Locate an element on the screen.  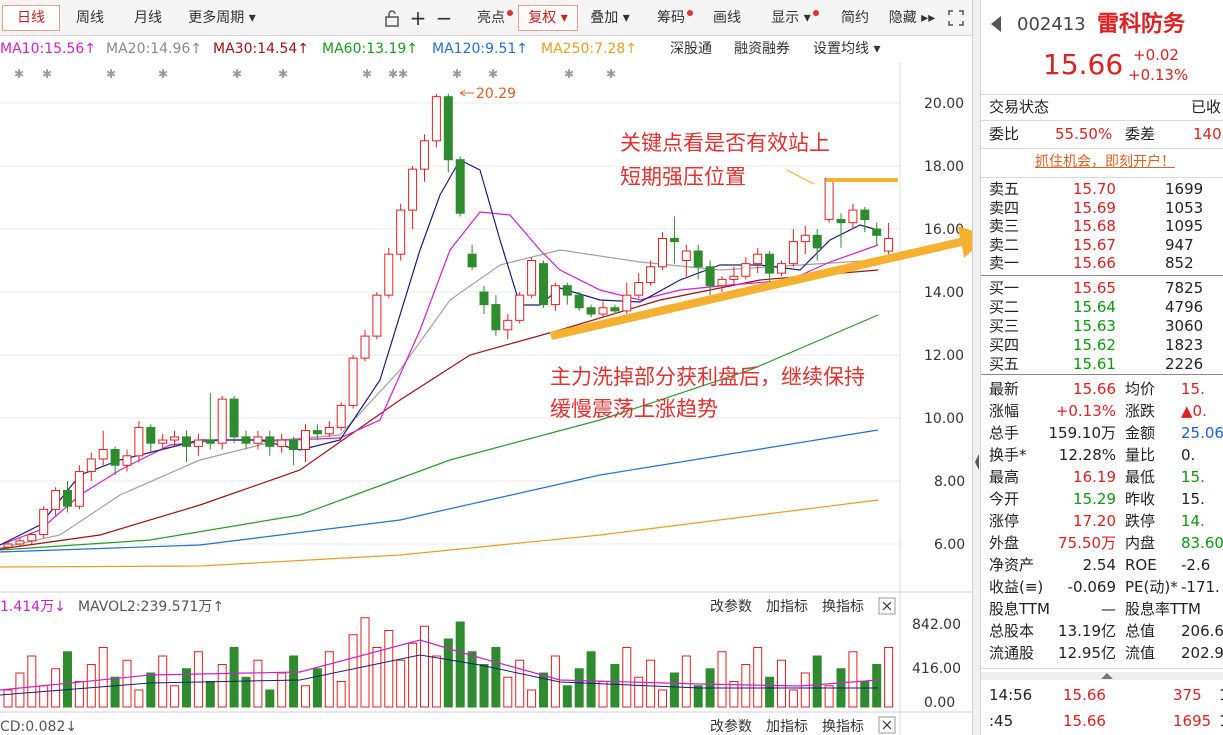
adjust-rights-dropdown: 复权 ▾ is located at coordinates (548, 18).